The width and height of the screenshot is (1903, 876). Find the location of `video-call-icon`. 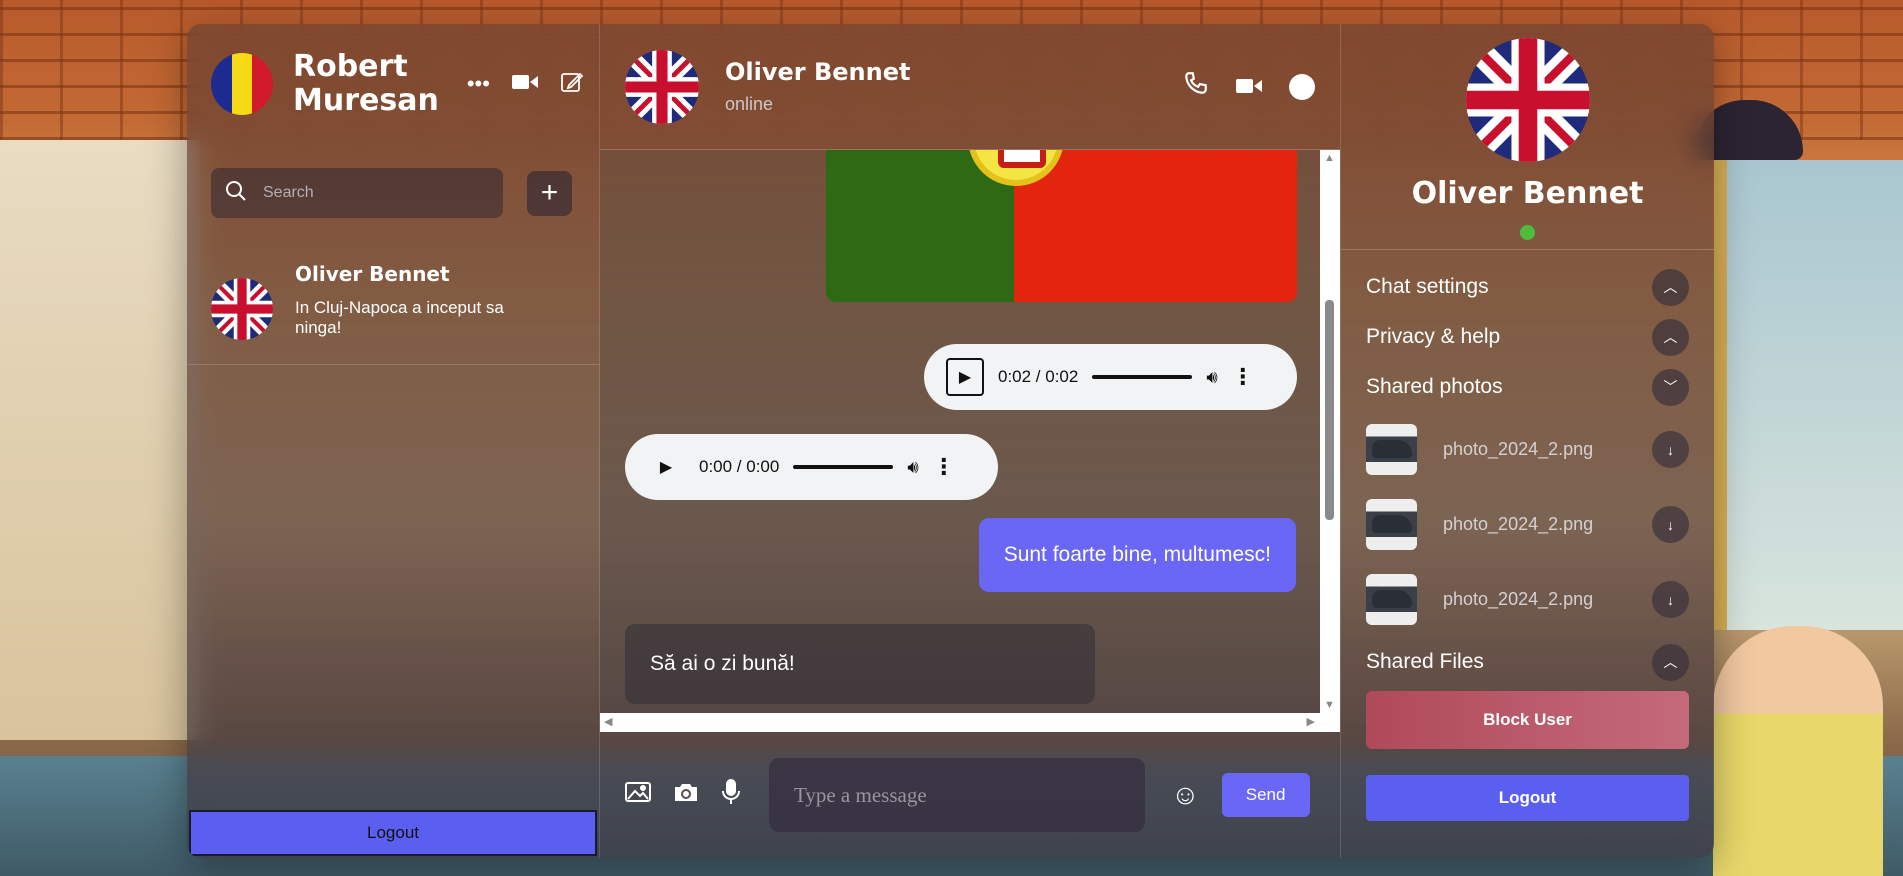

video-call-icon is located at coordinates (1249, 86).